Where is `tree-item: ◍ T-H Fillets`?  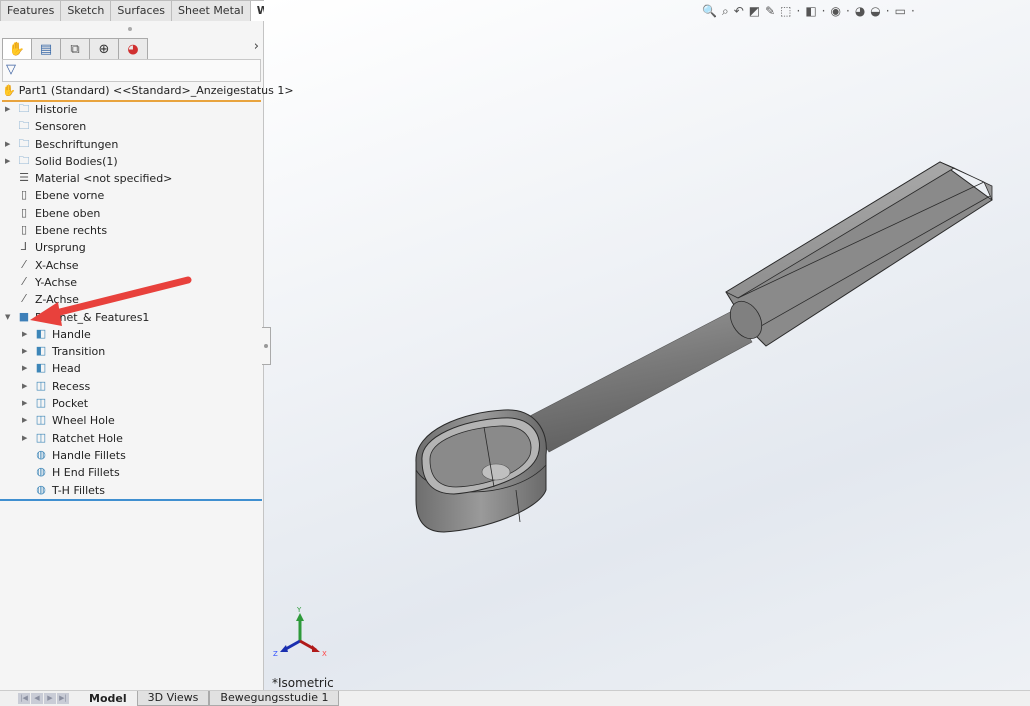
tree-item: ◍ T-H Fillets is located at coordinates (131, 490).